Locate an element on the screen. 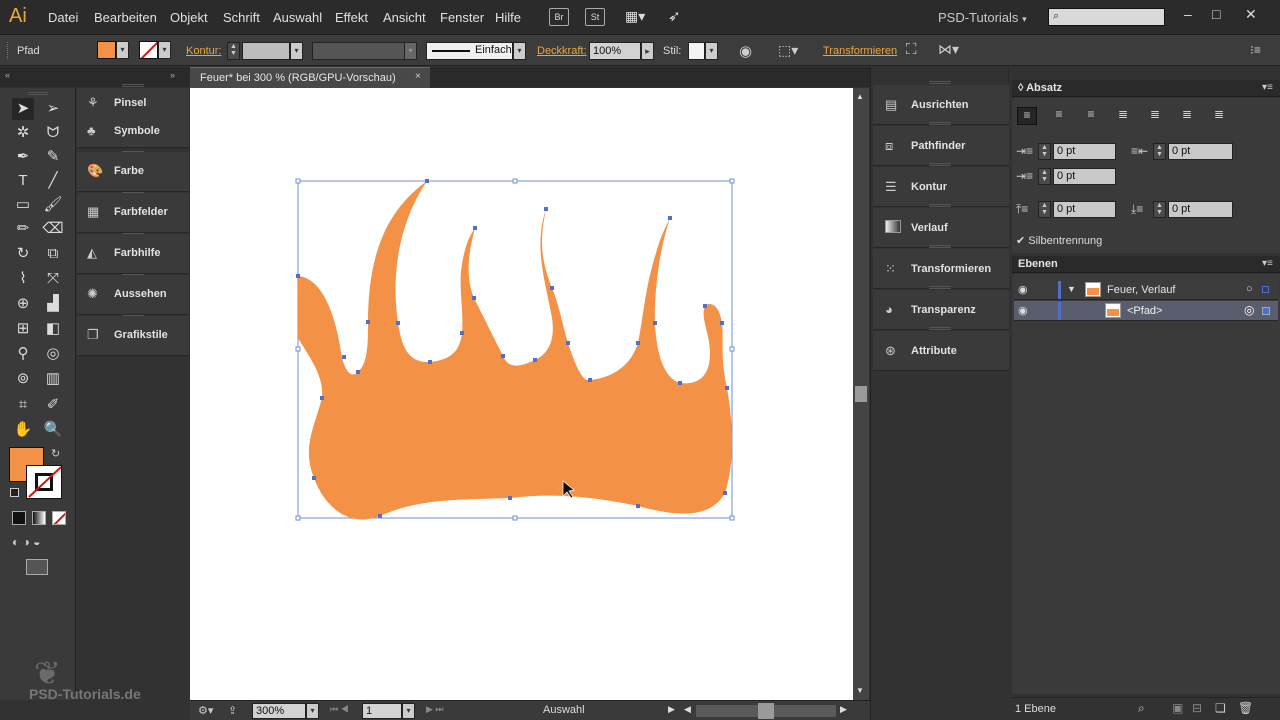 The image size is (1280, 720). draw-mode-icons: ◐ ◑ ◒ is located at coordinates (26, 542).